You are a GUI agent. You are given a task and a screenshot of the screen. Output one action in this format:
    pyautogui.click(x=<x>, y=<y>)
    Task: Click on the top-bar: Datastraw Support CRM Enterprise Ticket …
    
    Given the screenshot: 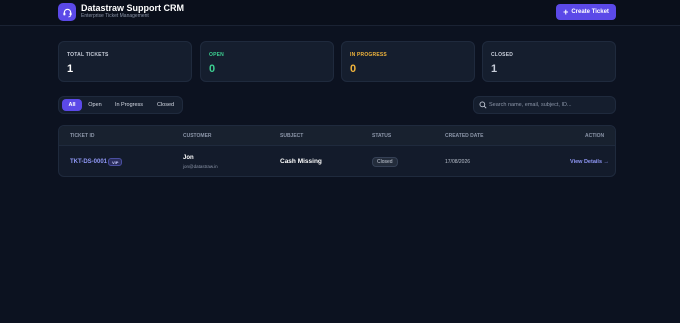 What is the action you would take?
    pyautogui.click(x=340, y=13)
    